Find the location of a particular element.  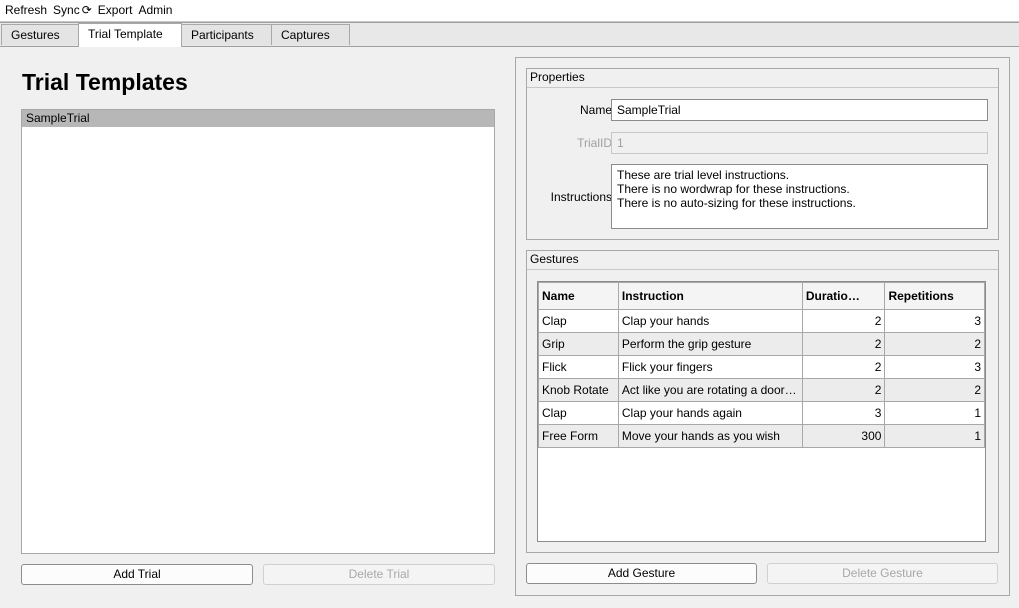

tab-gestures: Gestures is located at coordinates (40, 34).